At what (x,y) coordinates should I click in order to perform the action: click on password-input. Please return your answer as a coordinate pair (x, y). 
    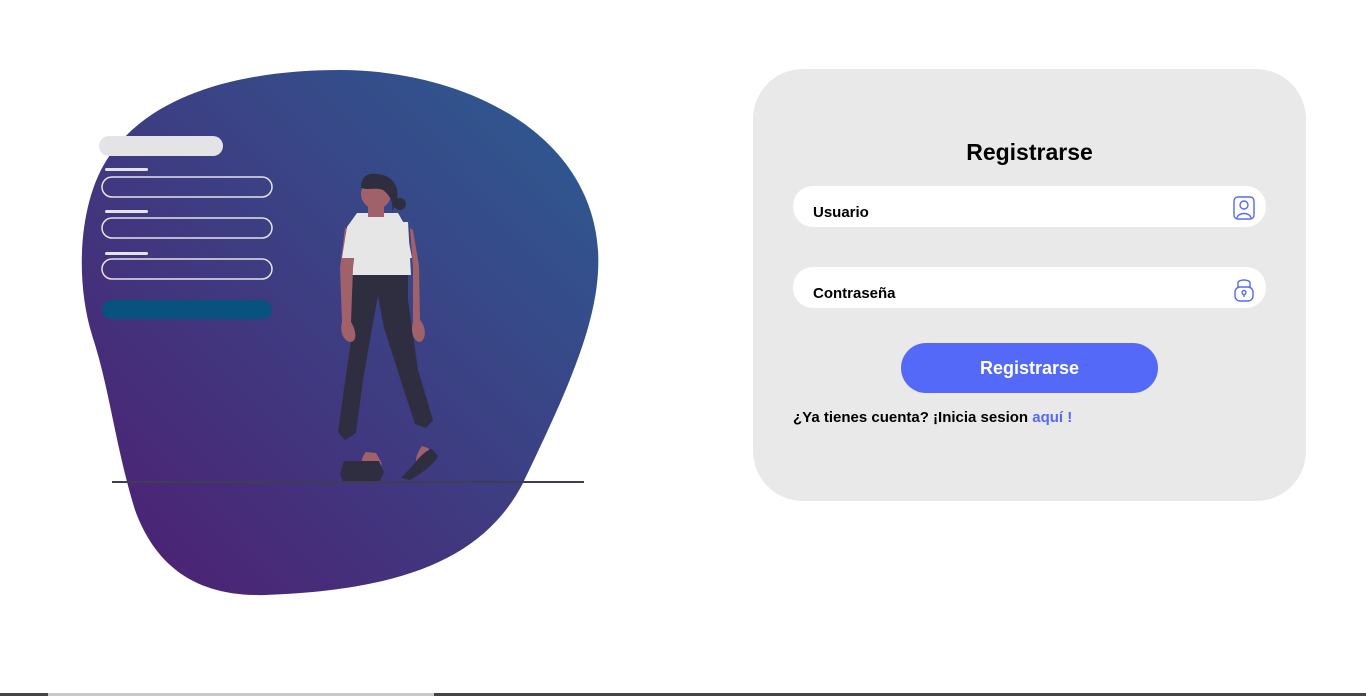
    Looking at the image, I should click on (1008, 287).